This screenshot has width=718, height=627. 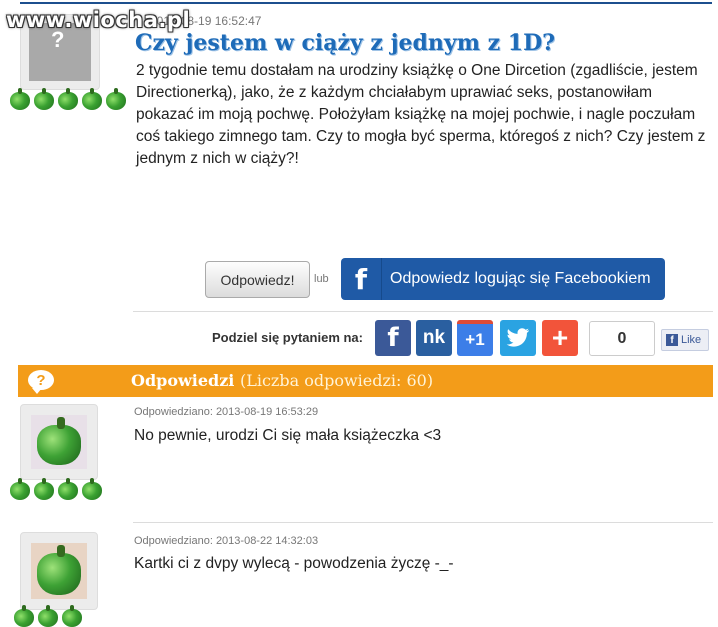 I want to click on watermark: www.wiocha.pl, so click(x=98, y=20).